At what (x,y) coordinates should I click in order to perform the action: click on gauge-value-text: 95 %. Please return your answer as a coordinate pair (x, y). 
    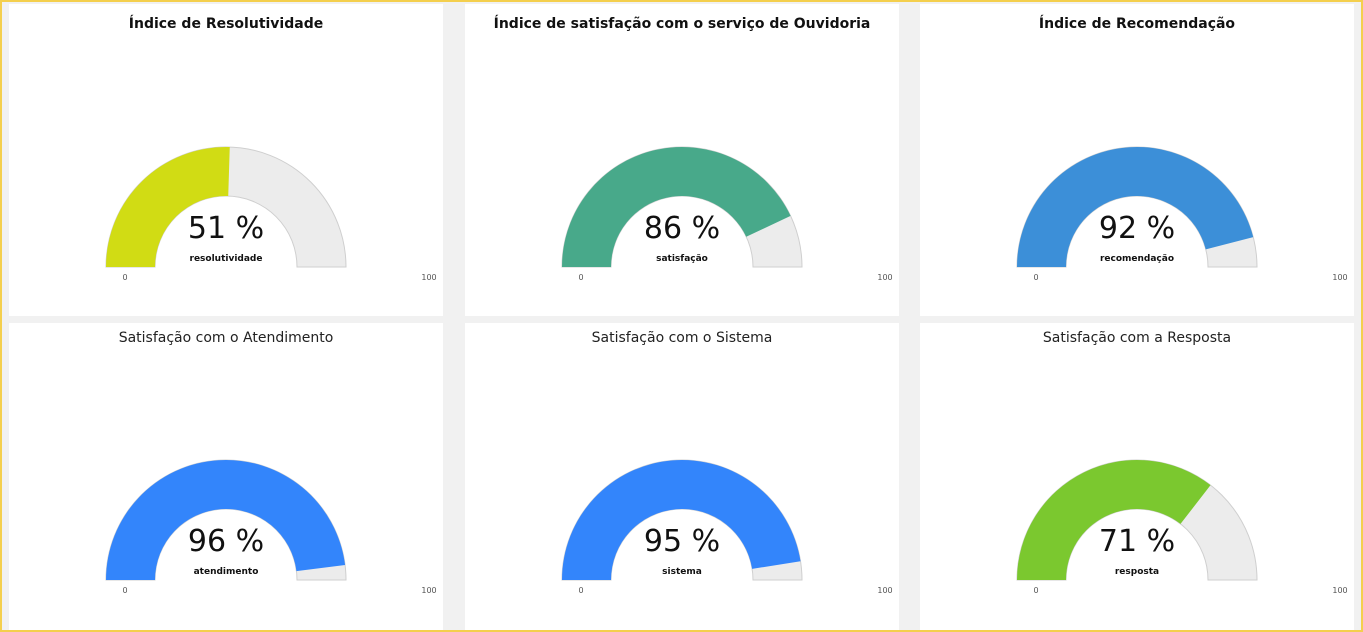
    Looking at the image, I should click on (682, 541).